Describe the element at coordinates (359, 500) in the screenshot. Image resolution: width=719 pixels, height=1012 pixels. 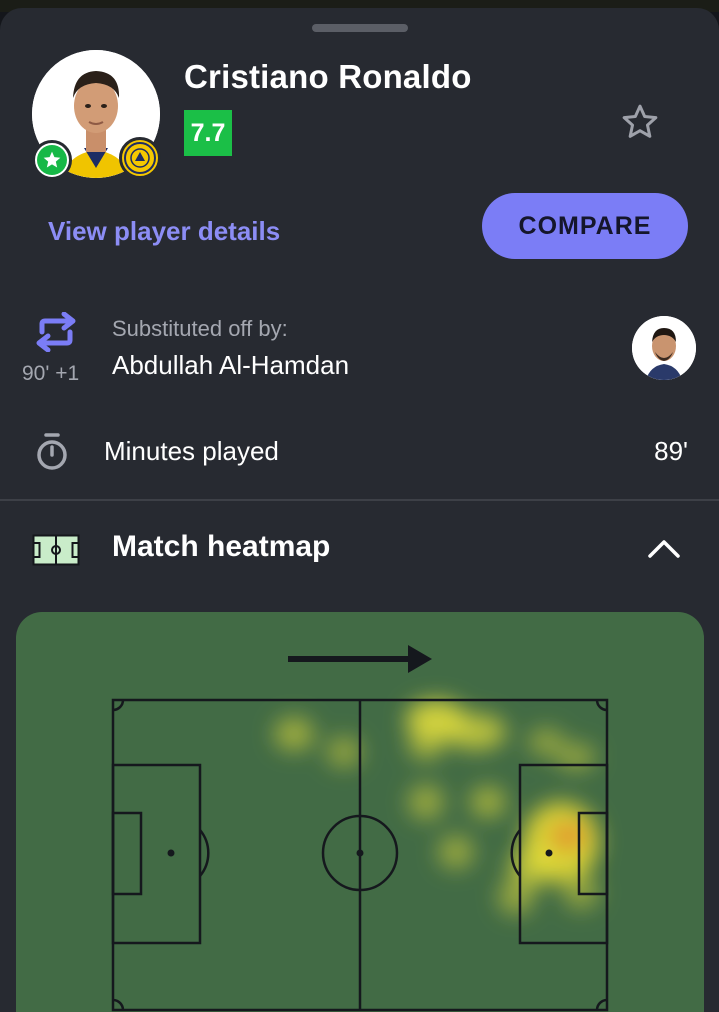
I see `section-divider` at that location.